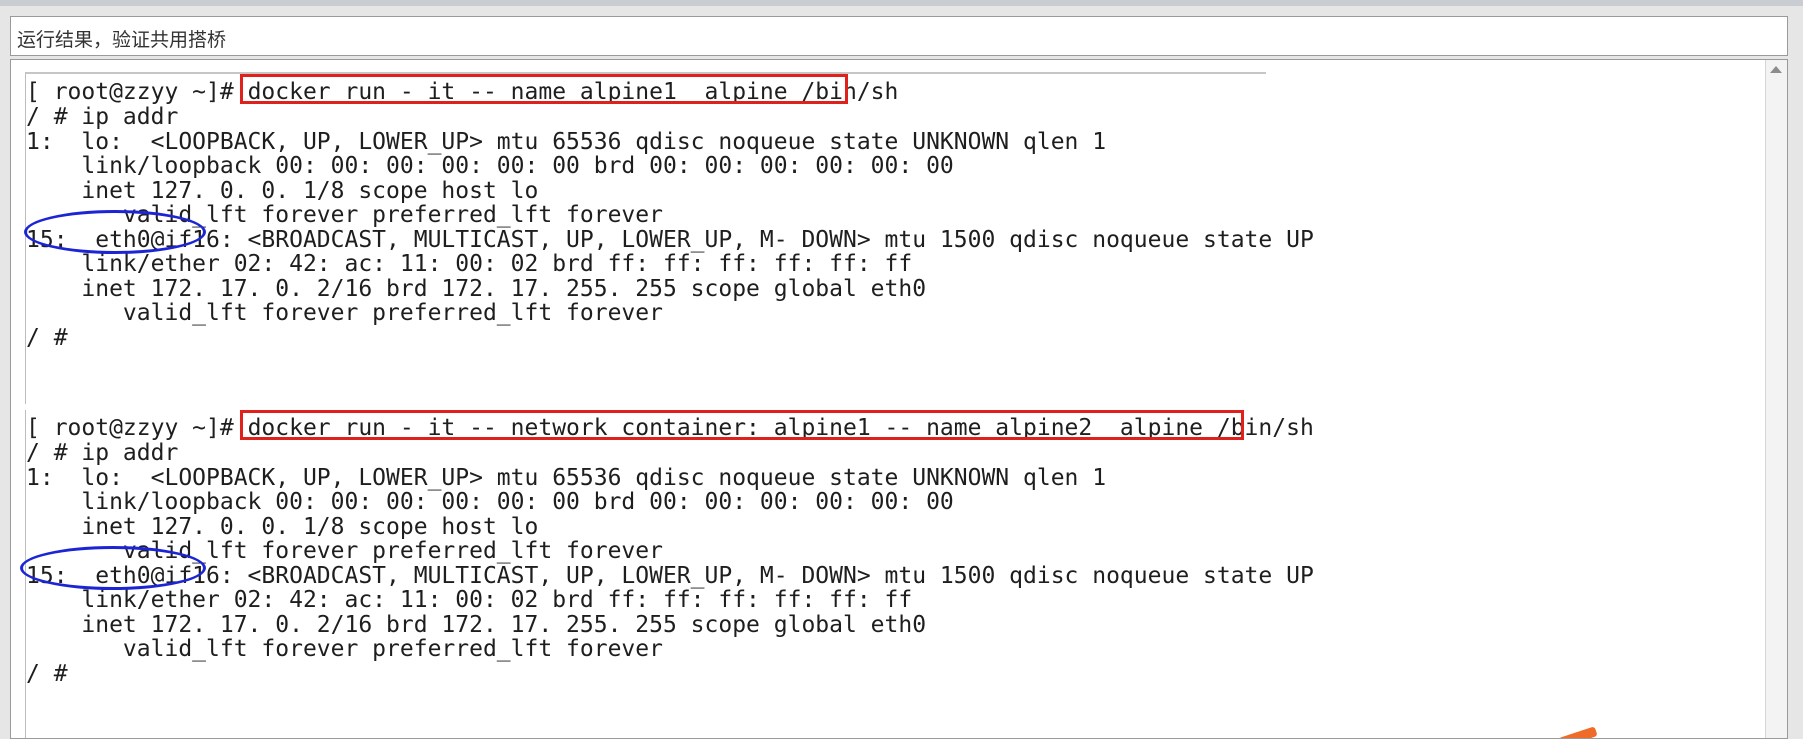 The width and height of the screenshot is (1803, 739). What do you see at coordinates (1776, 399) in the screenshot?
I see `vertical-scrollbar` at bounding box center [1776, 399].